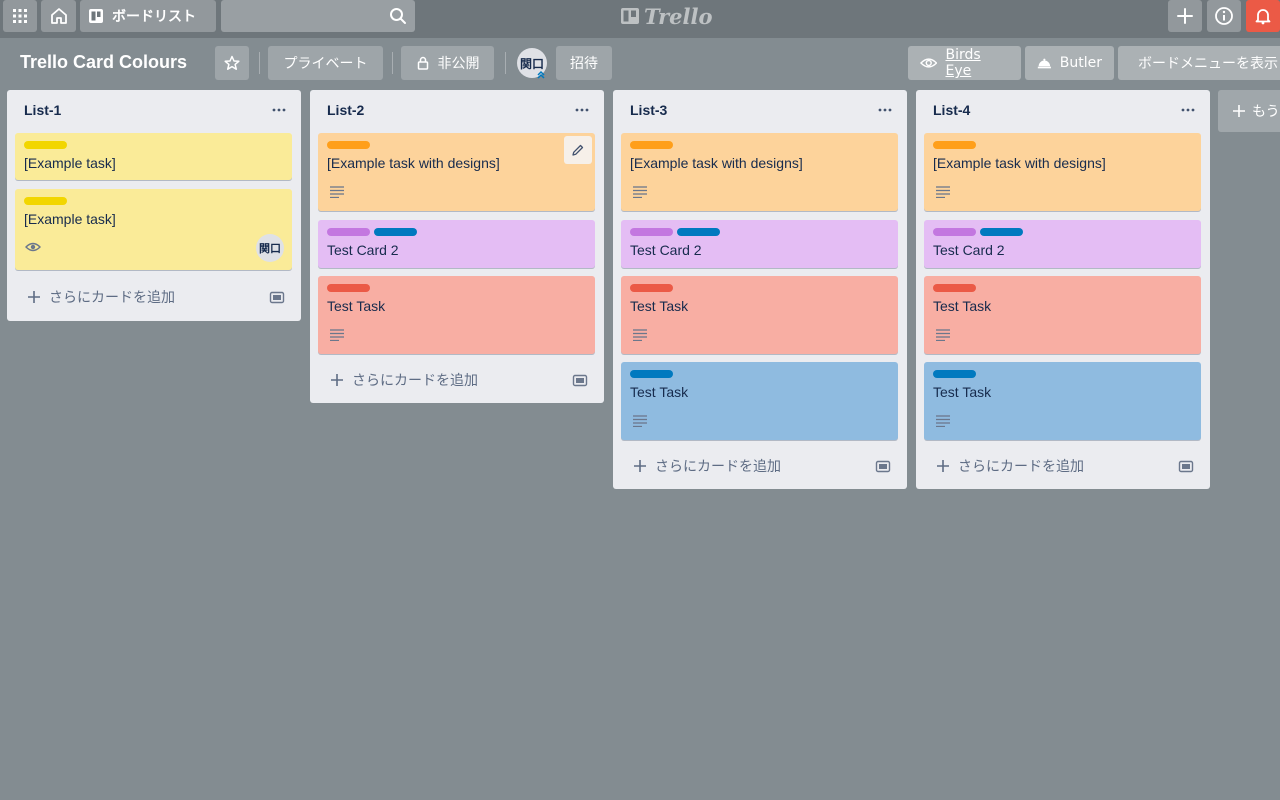 Image resolution: width=1280 pixels, height=800 pixels. I want to click on privacy-button: 非公開, so click(447, 63).